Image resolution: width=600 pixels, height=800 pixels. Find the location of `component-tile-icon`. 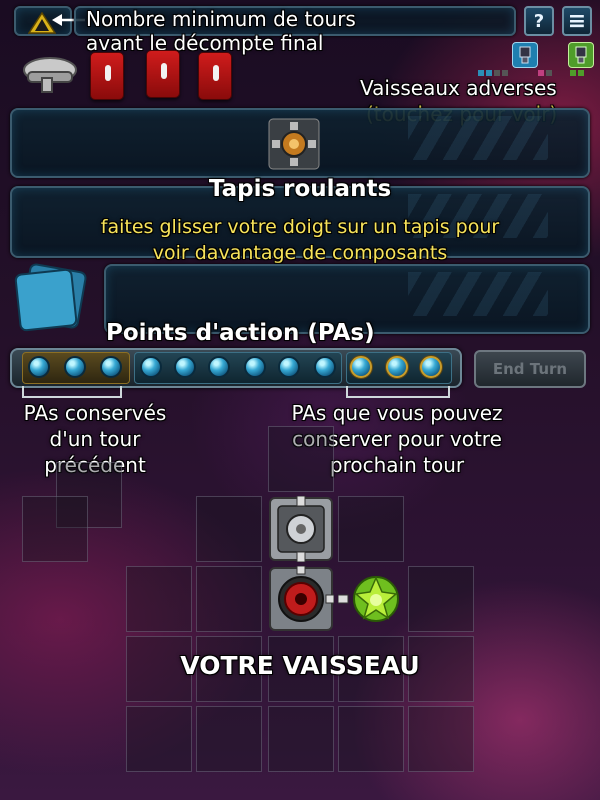

component-tile-icon is located at coordinates (294, 144).